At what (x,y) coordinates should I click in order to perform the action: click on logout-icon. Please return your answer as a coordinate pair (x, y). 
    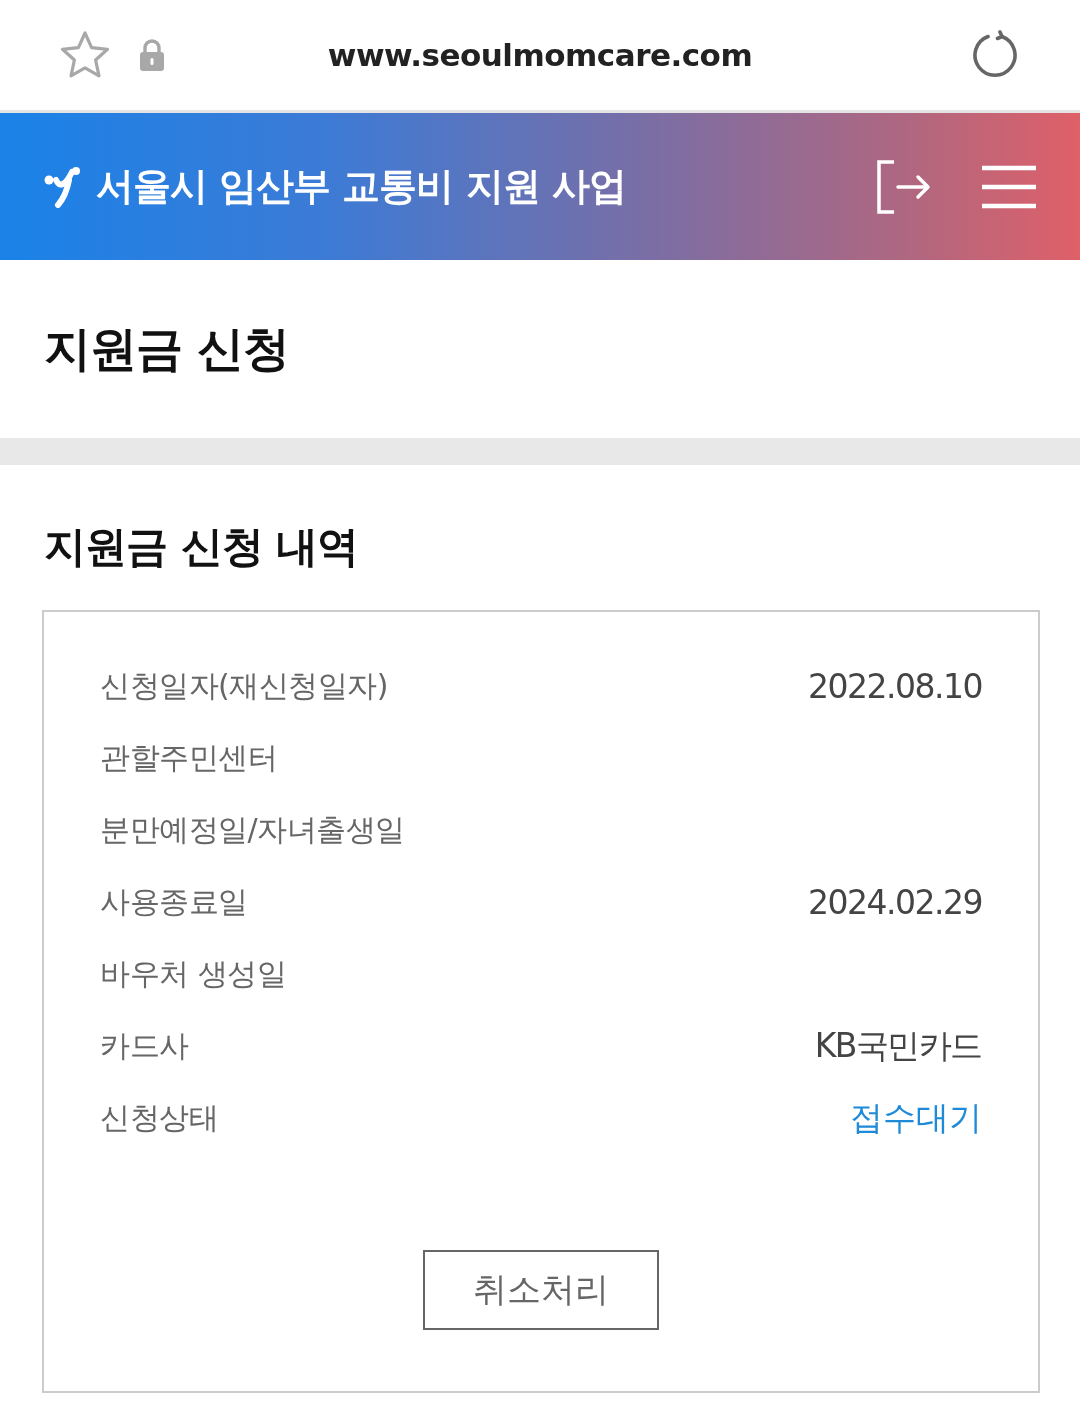
    Looking at the image, I should click on (904, 186).